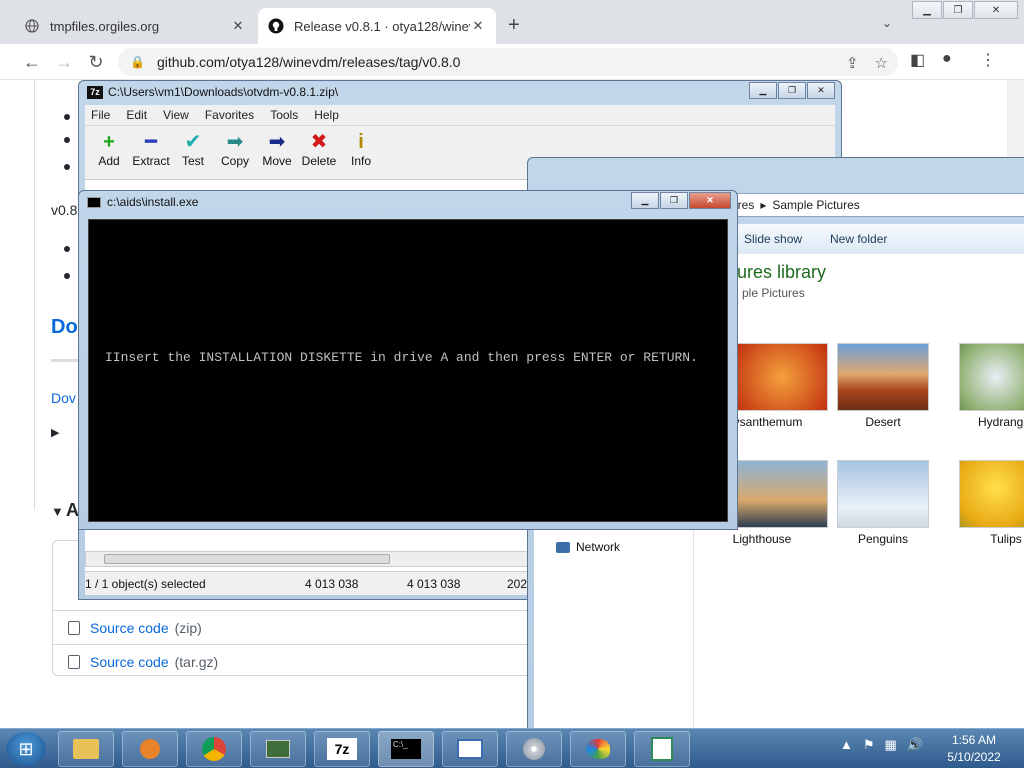 This screenshot has width=1024, height=768. Describe the element at coordinates (193, 142) in the screenshot. I see `test-checkmark-icon: ✔` at that location.